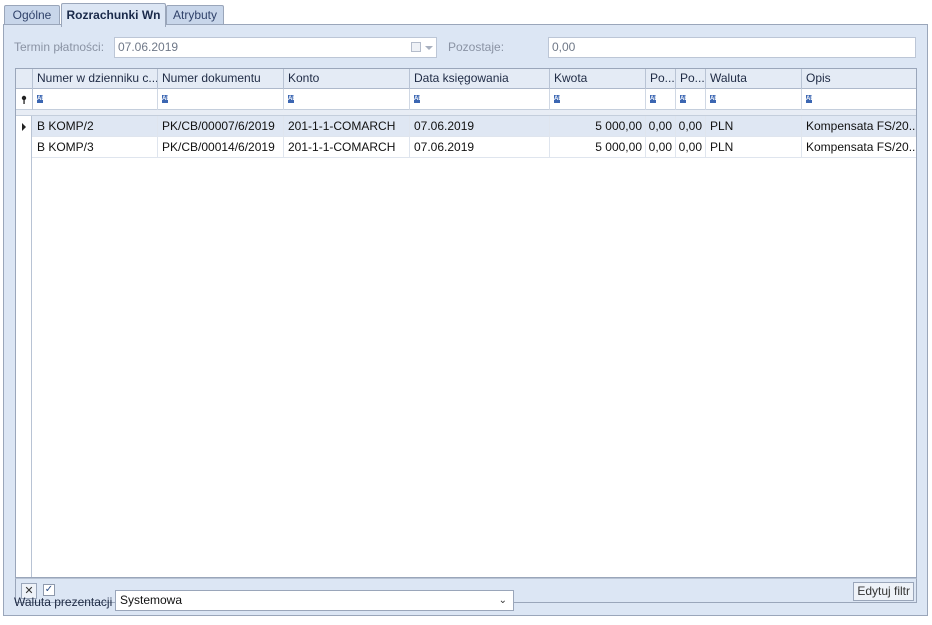 The width and height of the screenshot is (932, 625). What do you see at coordinates (151, 600) in the screenshot?
I see `waluta-prezentacji-value: Systemowa` at bounding box center [151, 600].